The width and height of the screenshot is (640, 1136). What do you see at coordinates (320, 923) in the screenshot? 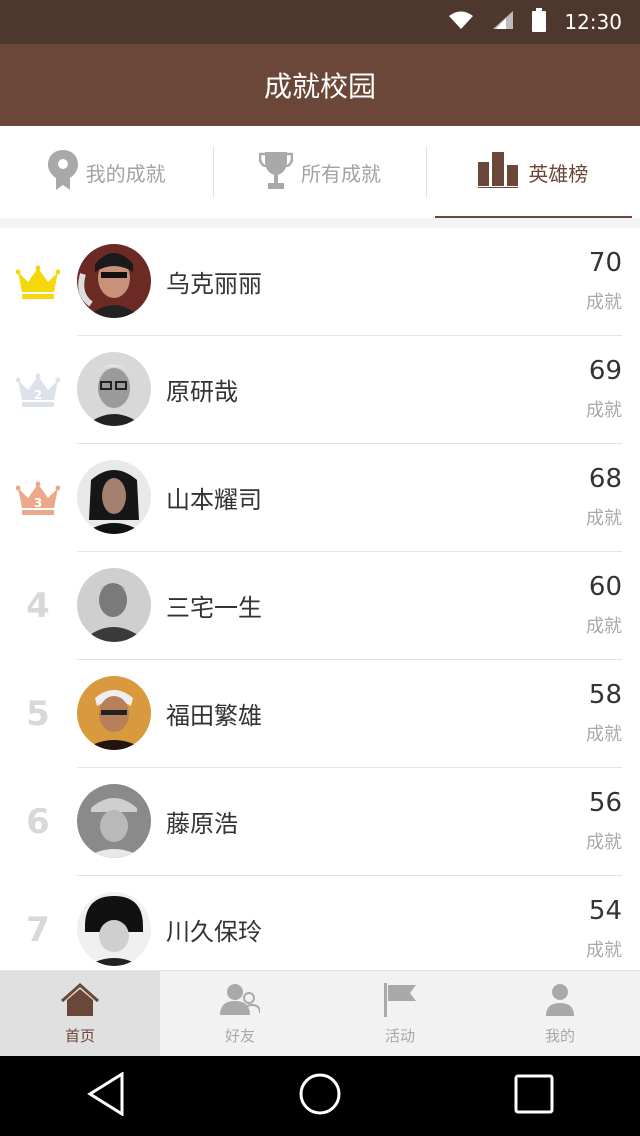
I see `list-item: 7 川久保玲 54 成就` at bounding box center [320, 923].